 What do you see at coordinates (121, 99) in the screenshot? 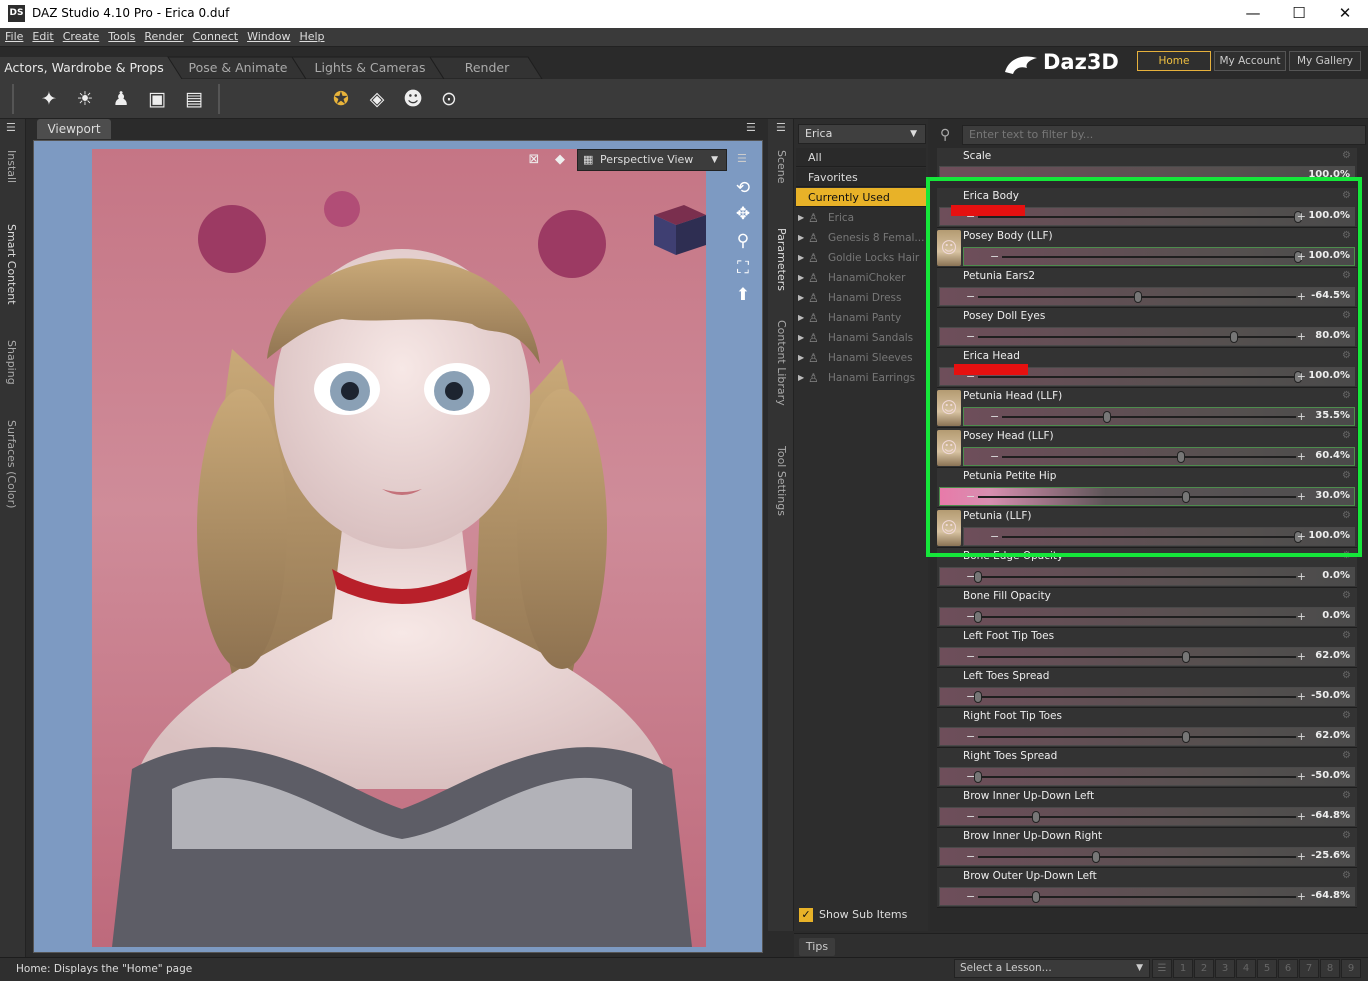
I see `figure-group-icon: ♟` at bounding box center [121, 99].